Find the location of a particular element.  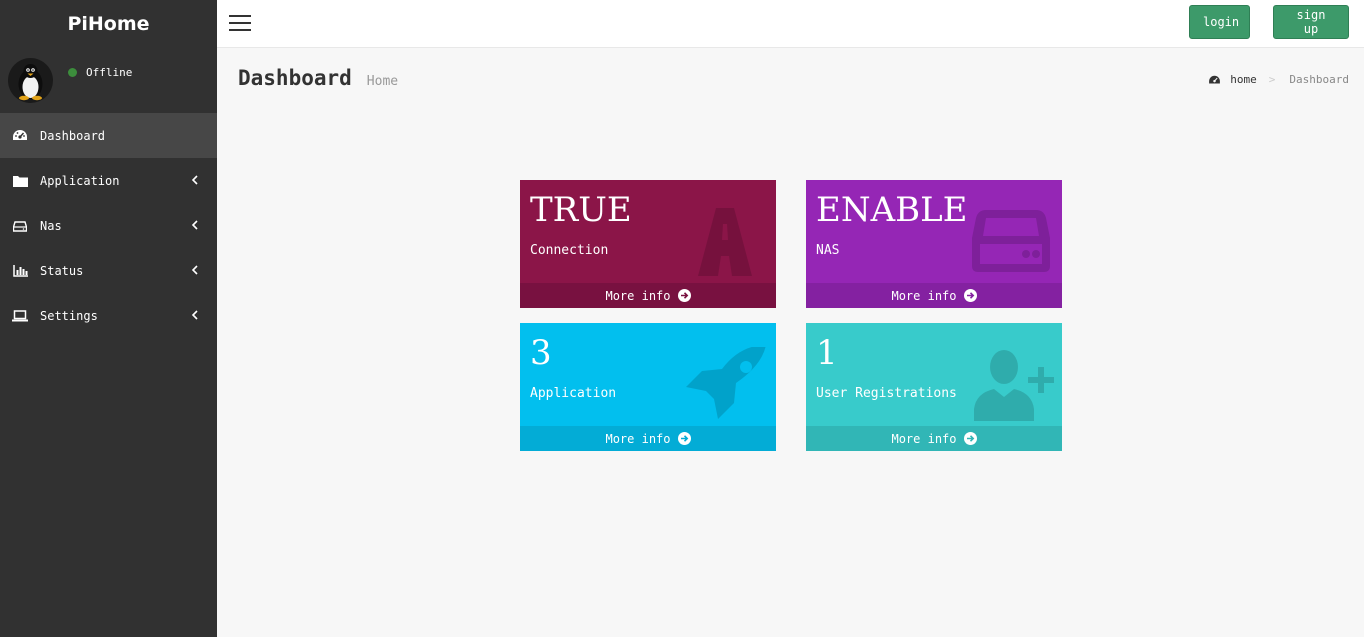

breadcrumb-home: home is located at coordinates (1232, 79).